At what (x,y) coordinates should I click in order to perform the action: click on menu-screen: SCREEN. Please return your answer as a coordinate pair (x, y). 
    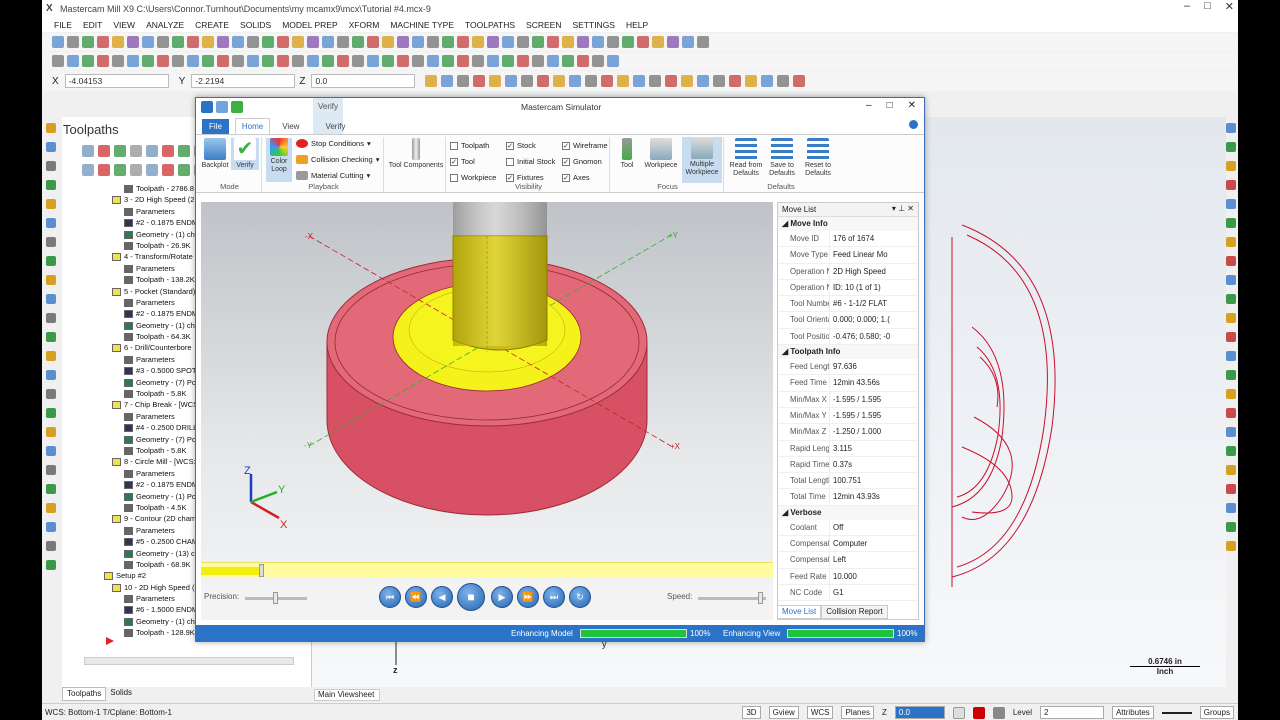
    Looking at the image, I should click on (543, 25).